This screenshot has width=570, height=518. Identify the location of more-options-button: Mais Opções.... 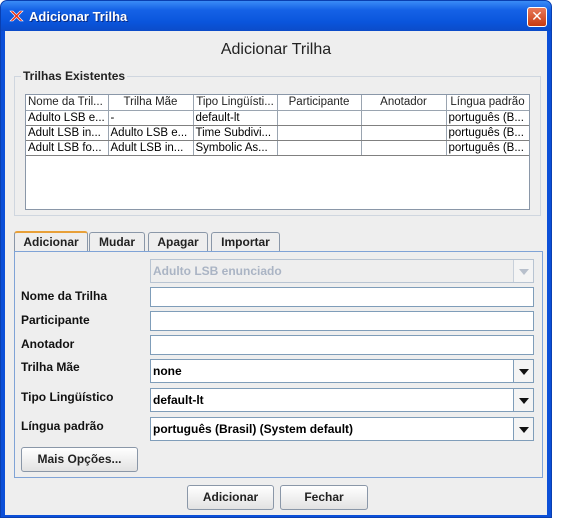
(79, 459).